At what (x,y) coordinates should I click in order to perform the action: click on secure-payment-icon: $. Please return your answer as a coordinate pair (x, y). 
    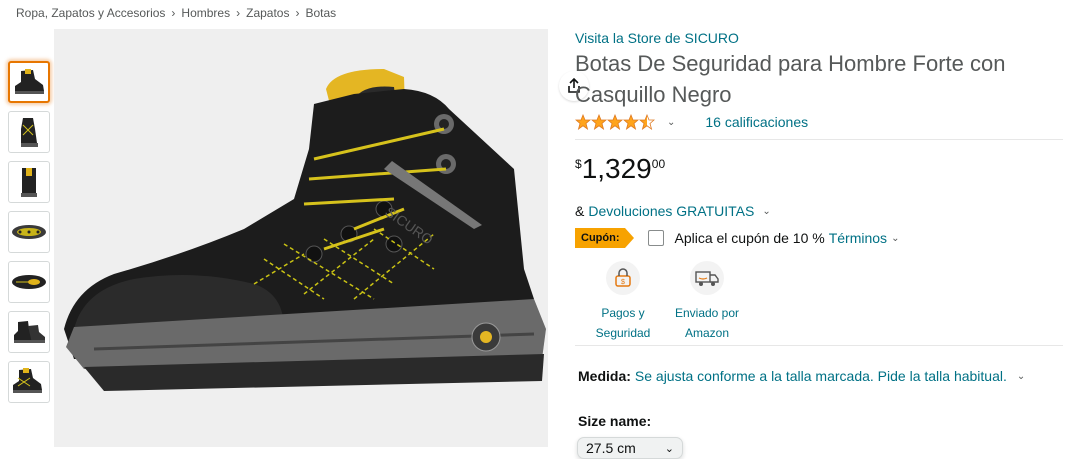
    Looking at the image, I should click on (623, 278).